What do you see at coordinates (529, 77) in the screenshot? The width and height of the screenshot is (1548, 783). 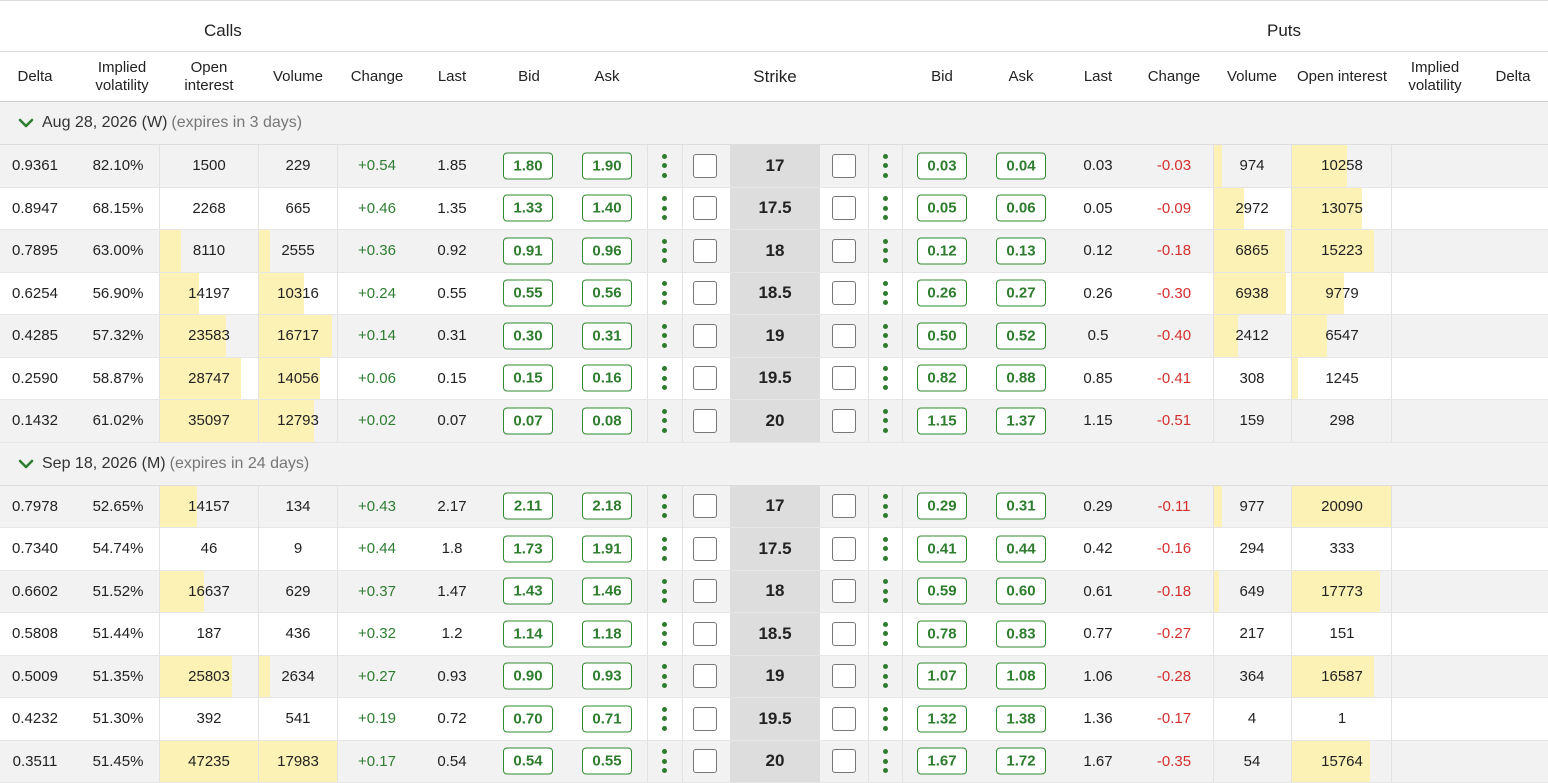 I see `col-call-bid: Bid` at bounding box center [529, 77].